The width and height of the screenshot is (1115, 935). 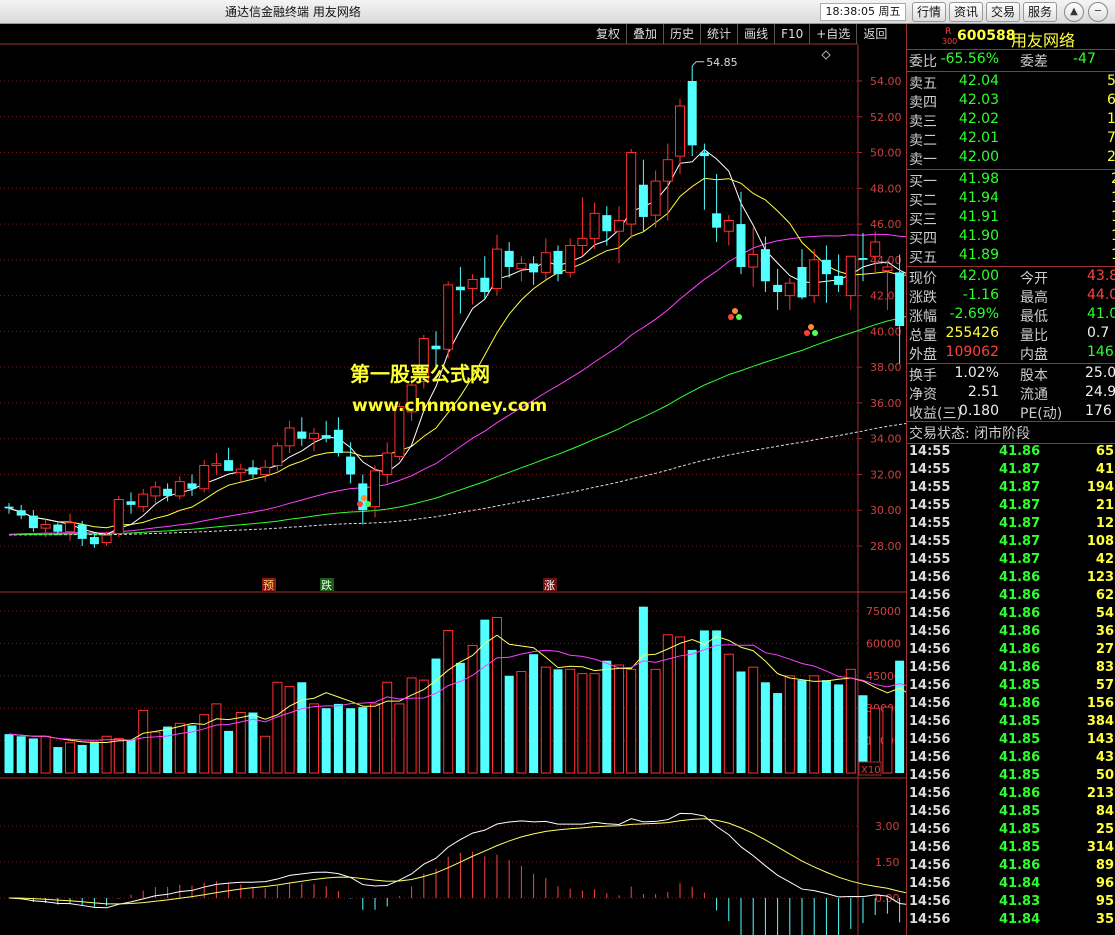 What do you see at coordinates (1011, 101) in the screenshot?
I see `ask-row: 卖四 42.03 6` at bounding box center [1011, 101].